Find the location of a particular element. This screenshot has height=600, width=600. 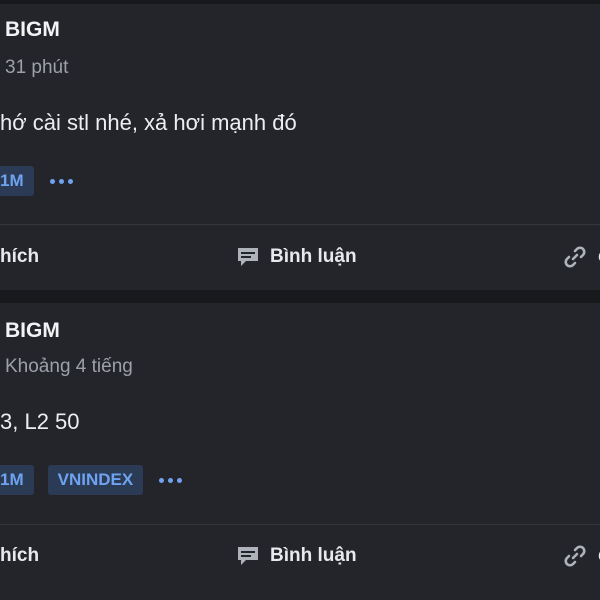

post-time: 31 phút is located at coordinates (36, 68).